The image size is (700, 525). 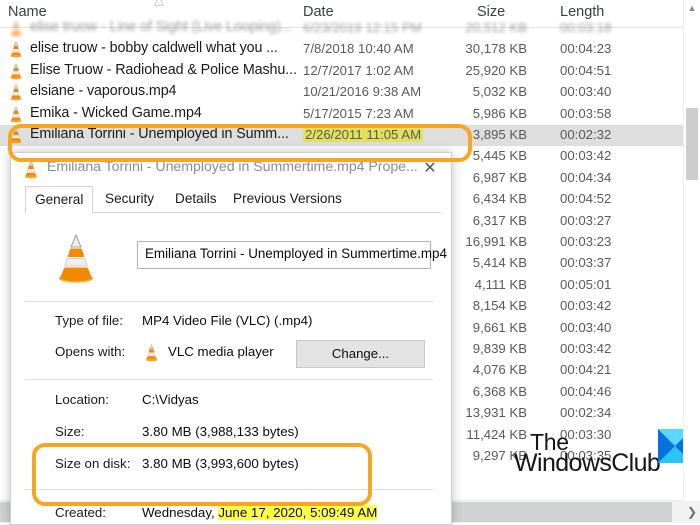 I want to click on file-date-cell: 6/23/2019 12:15 PM, so click(x=362, y=27).